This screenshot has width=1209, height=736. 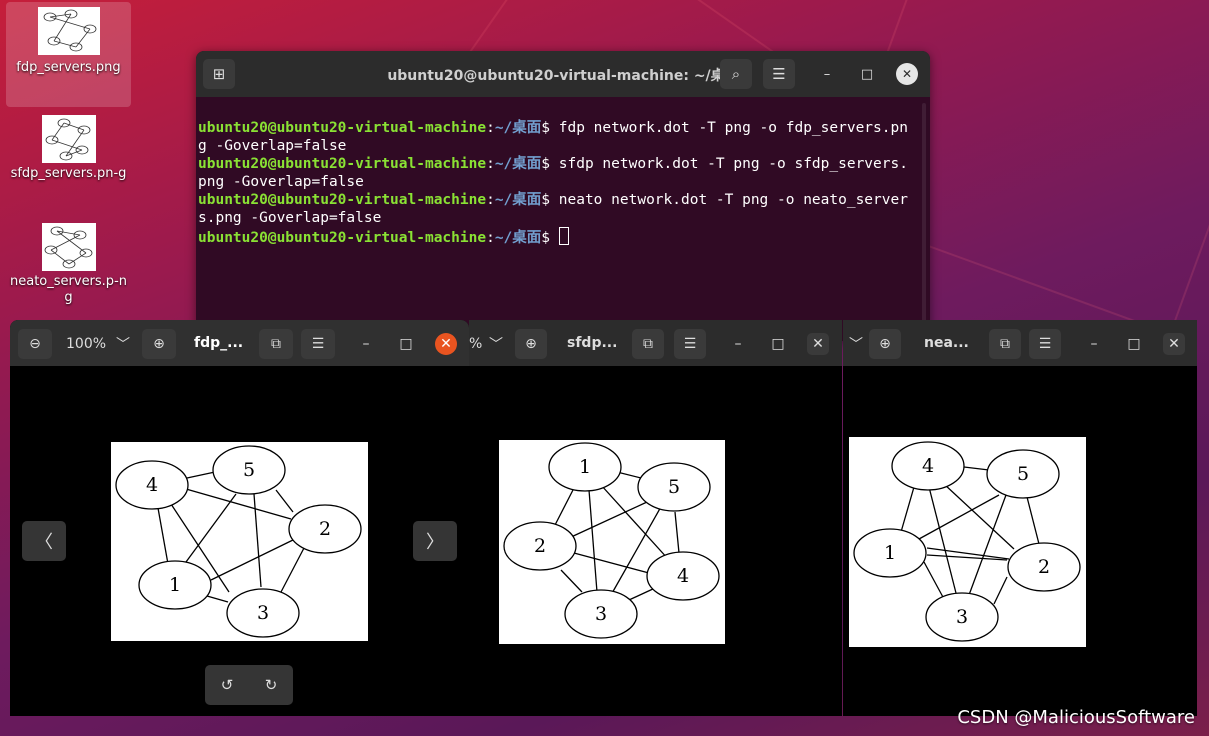 I want to click on viewer-titlebar: % ﹀ ⊕ sfdp... ⧉ ☰ – □ ✕, so click(x=655, y=343).